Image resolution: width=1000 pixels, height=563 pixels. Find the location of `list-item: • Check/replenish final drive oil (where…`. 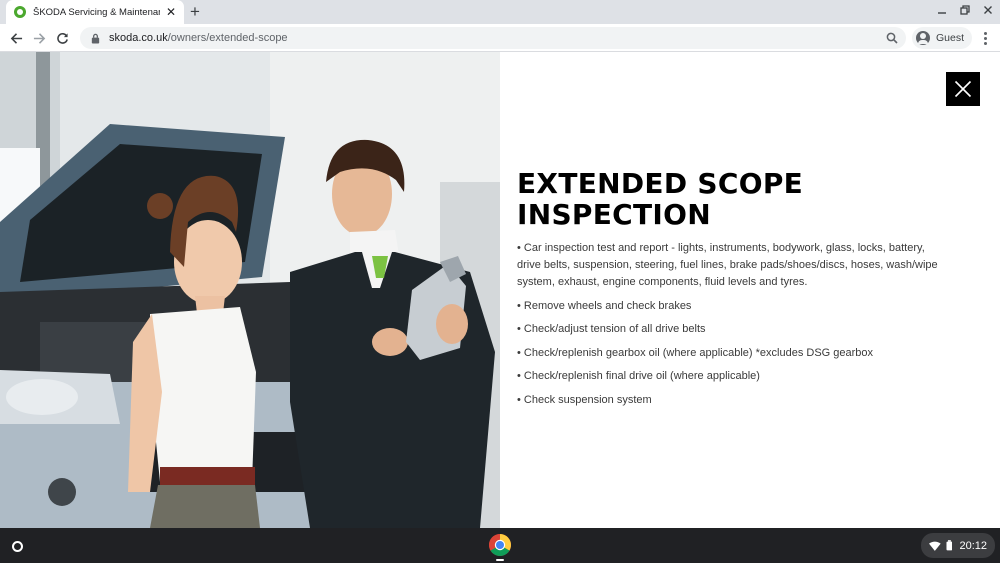

list-item: • Check/replenish final drive oil (where… is located at coordinates (638, 376).